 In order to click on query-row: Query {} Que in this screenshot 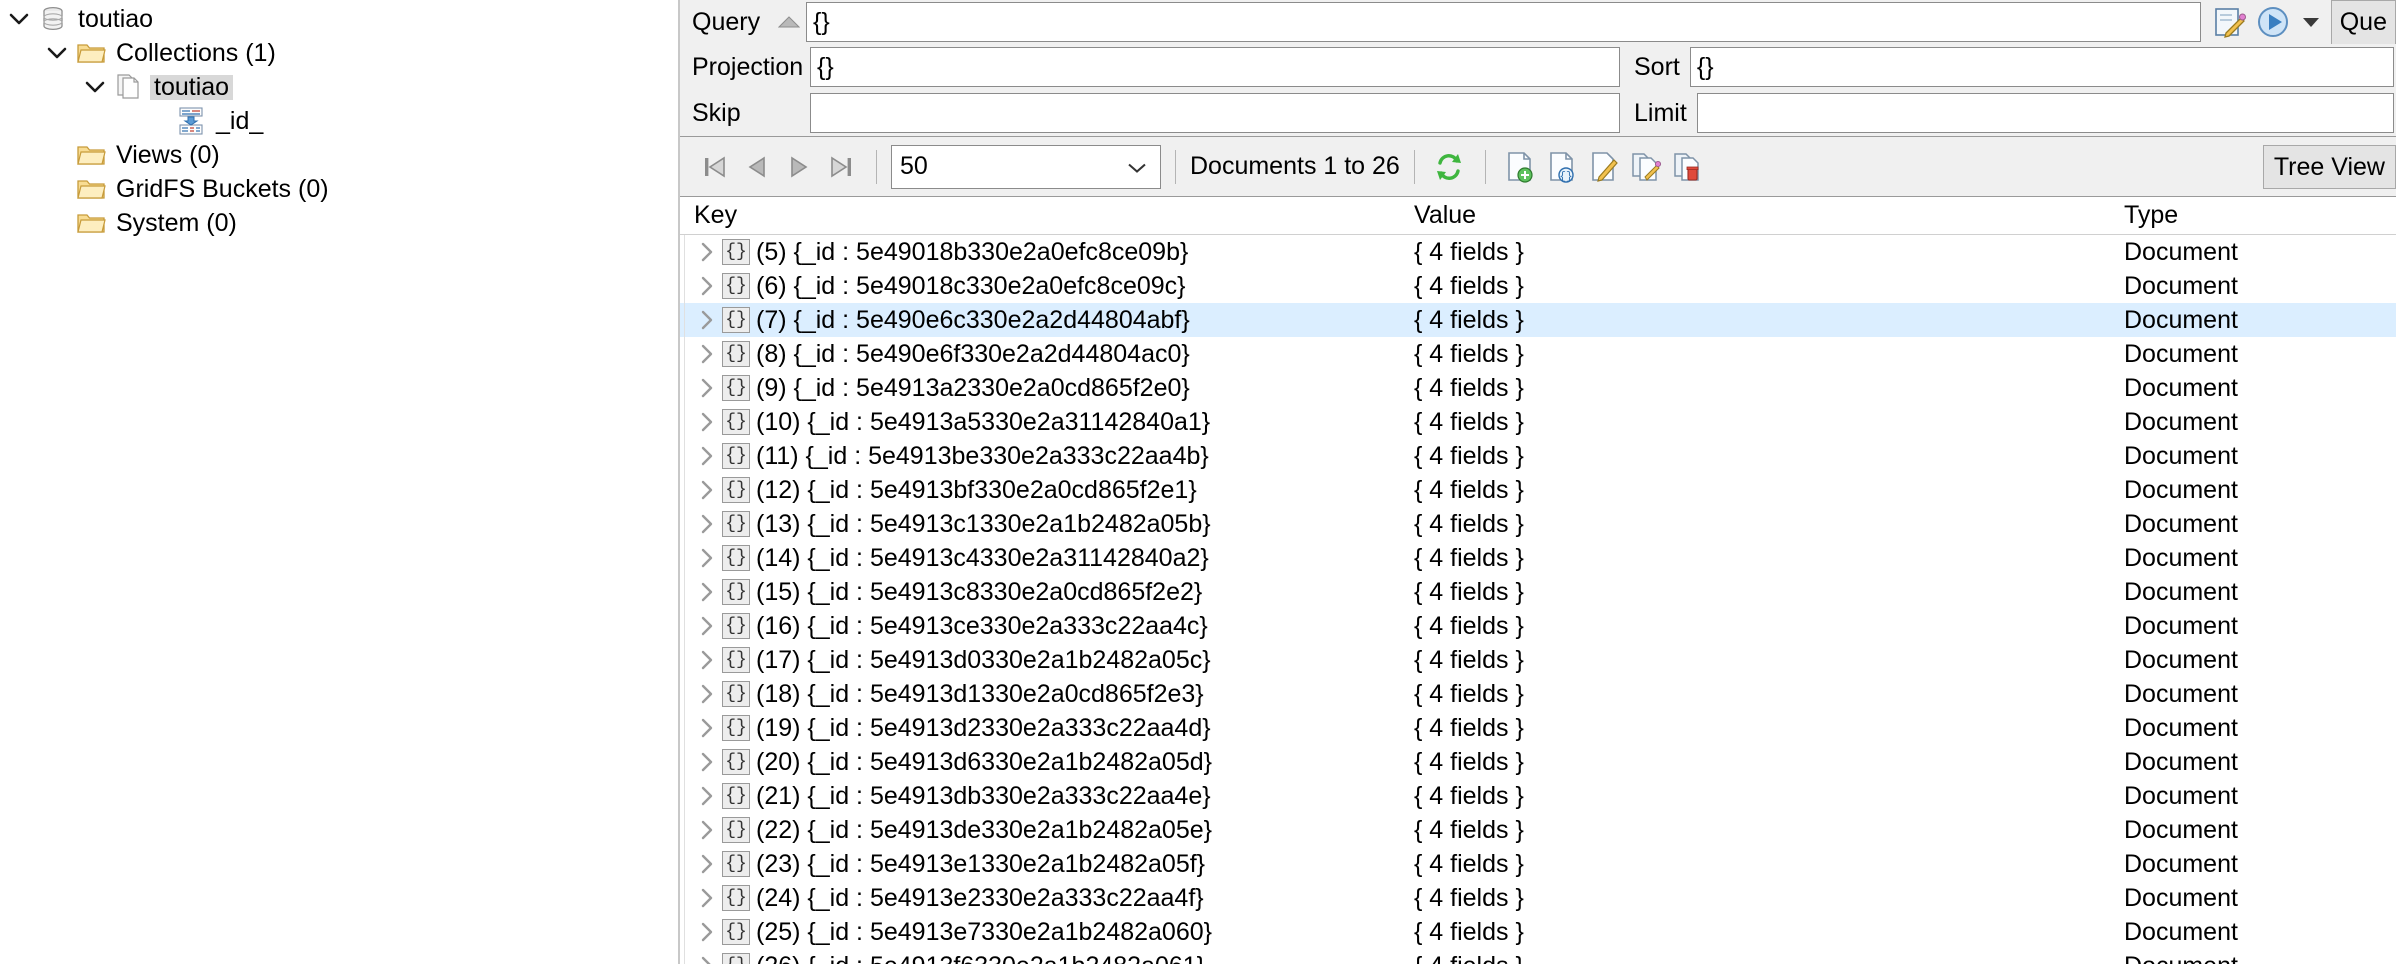, I will do `click(1538, 22)`.